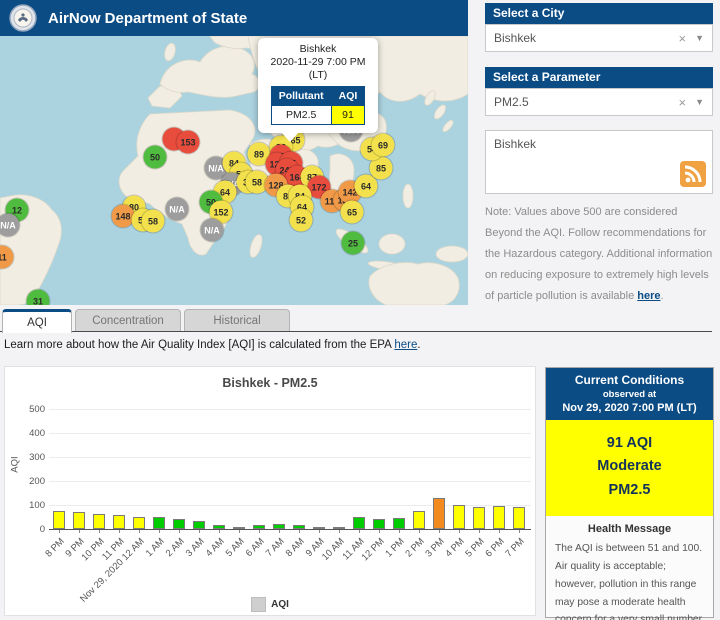 This screenshot has height=620, width=720. Describe the element at coordinates (37, 505) in the screenshot. I see `y-tick-label: 100` at that location.